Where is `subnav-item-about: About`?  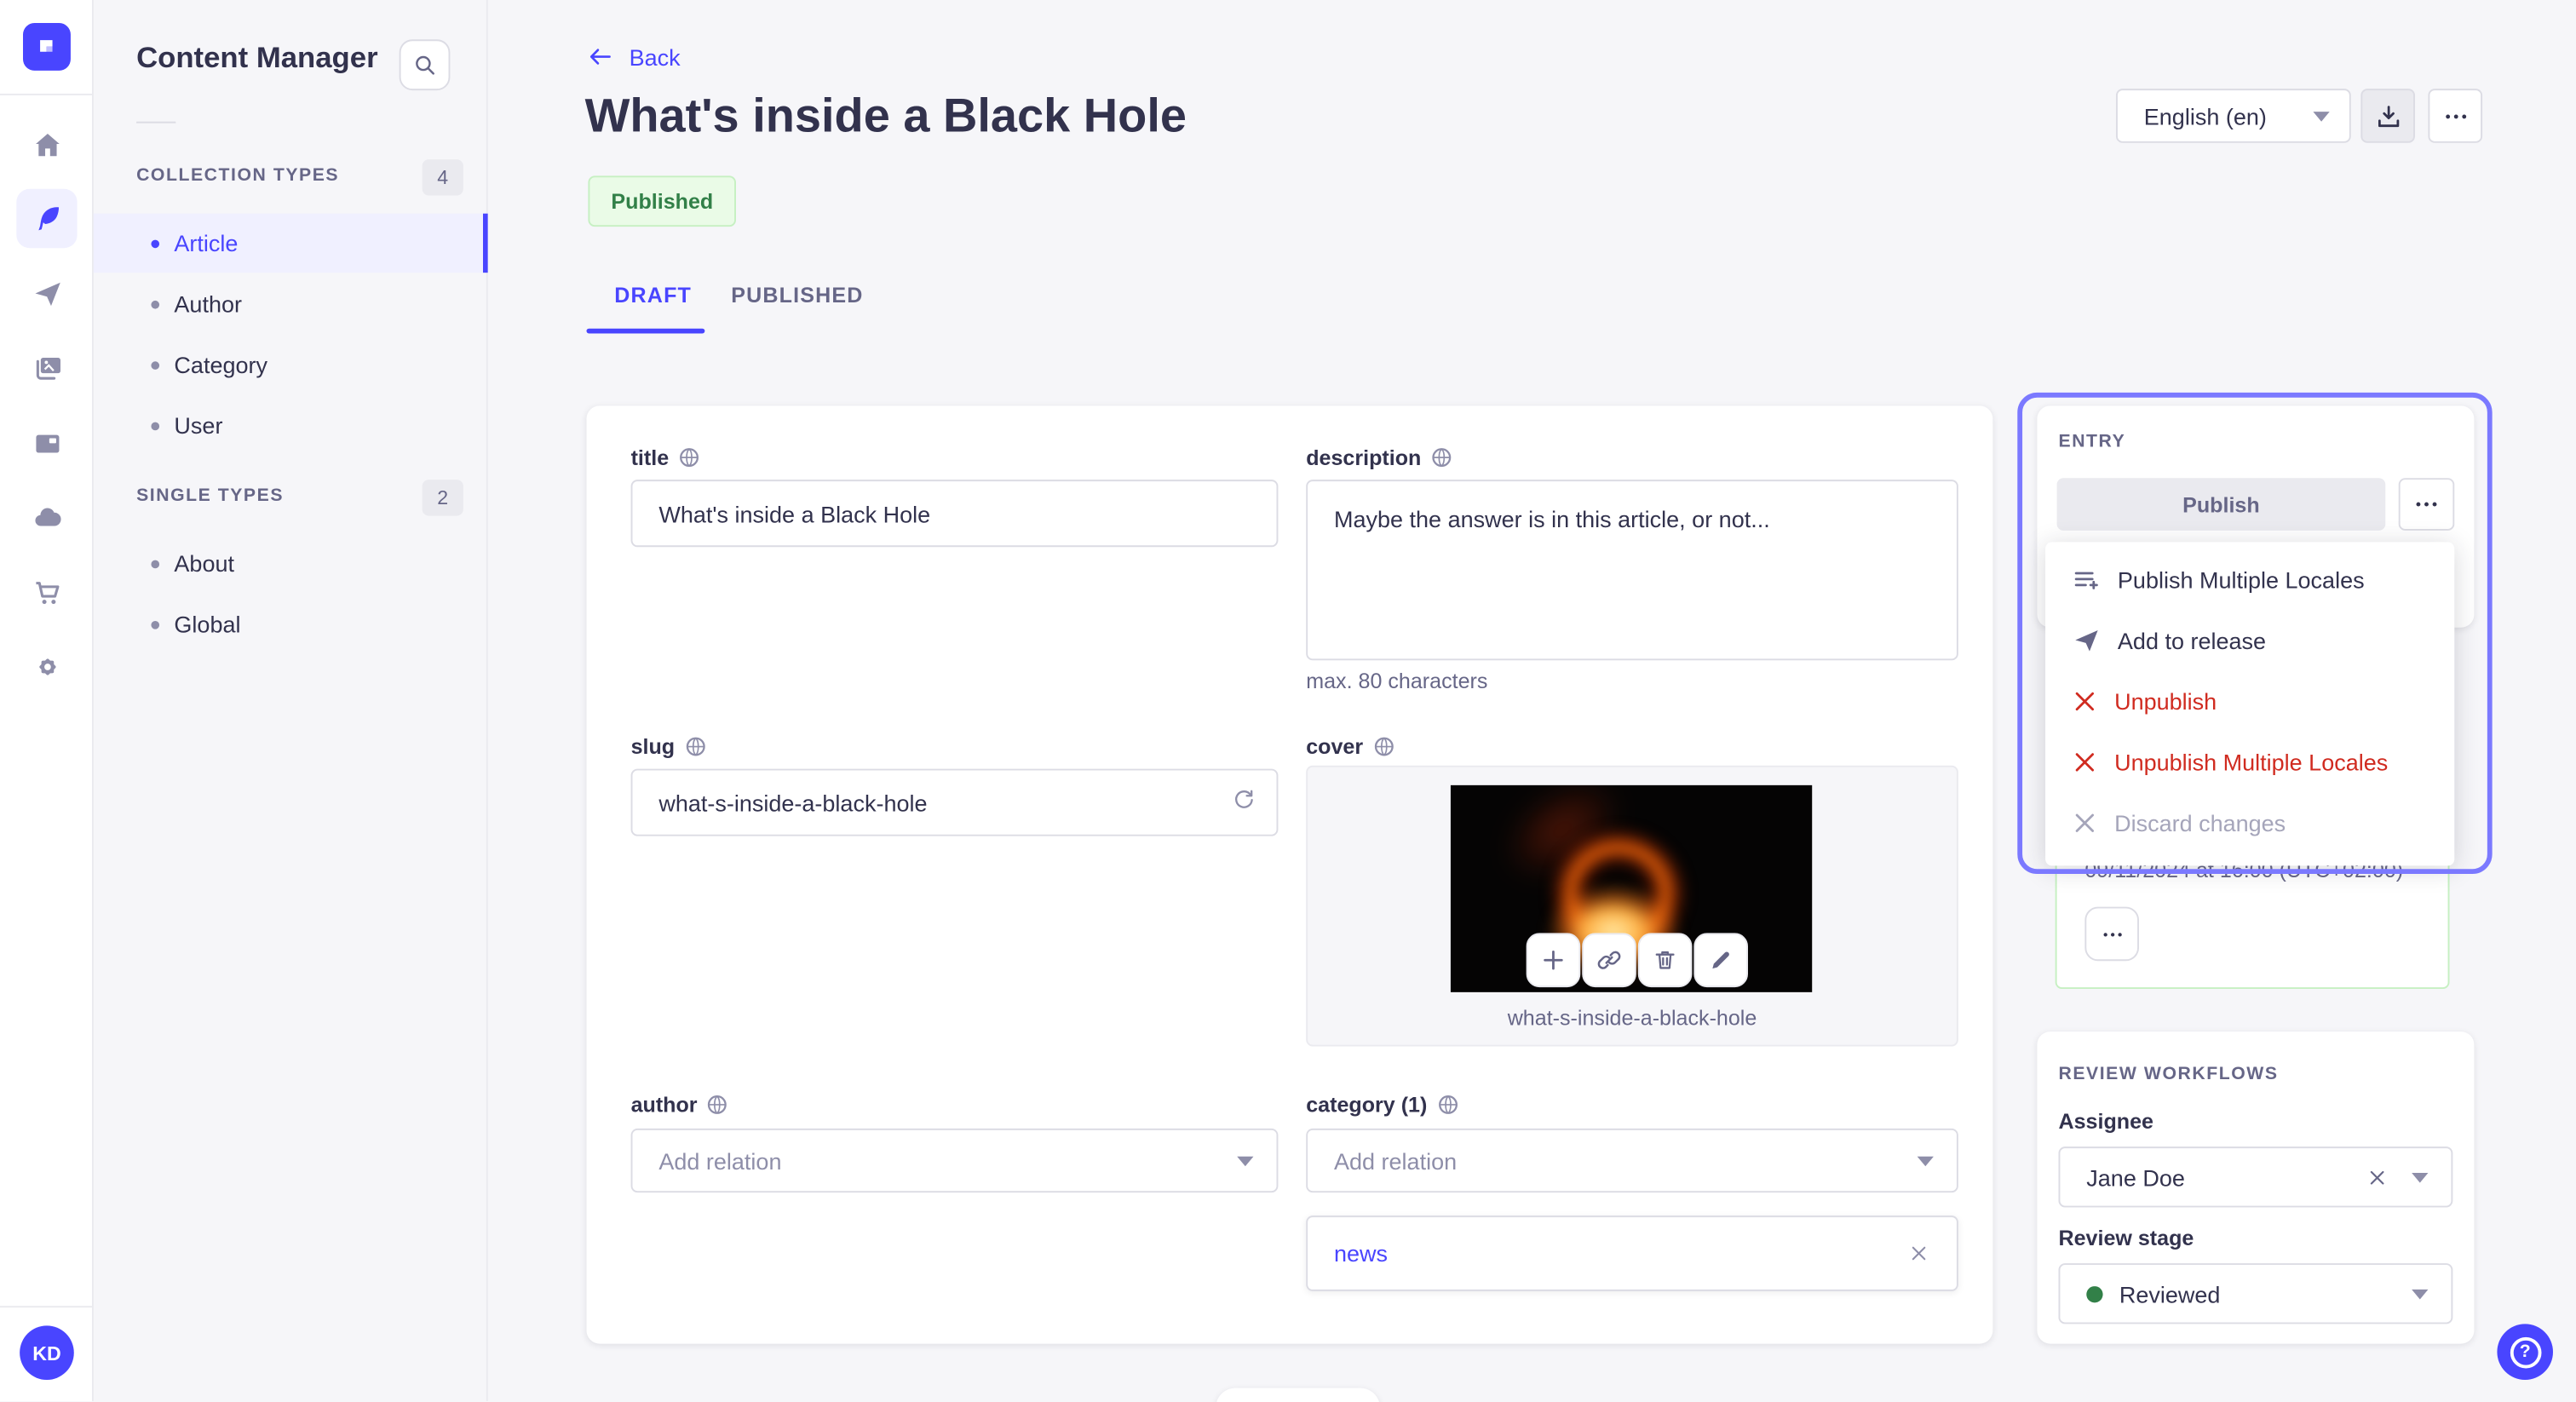
subnav-item-about: About is located at coordinates (291, 563).